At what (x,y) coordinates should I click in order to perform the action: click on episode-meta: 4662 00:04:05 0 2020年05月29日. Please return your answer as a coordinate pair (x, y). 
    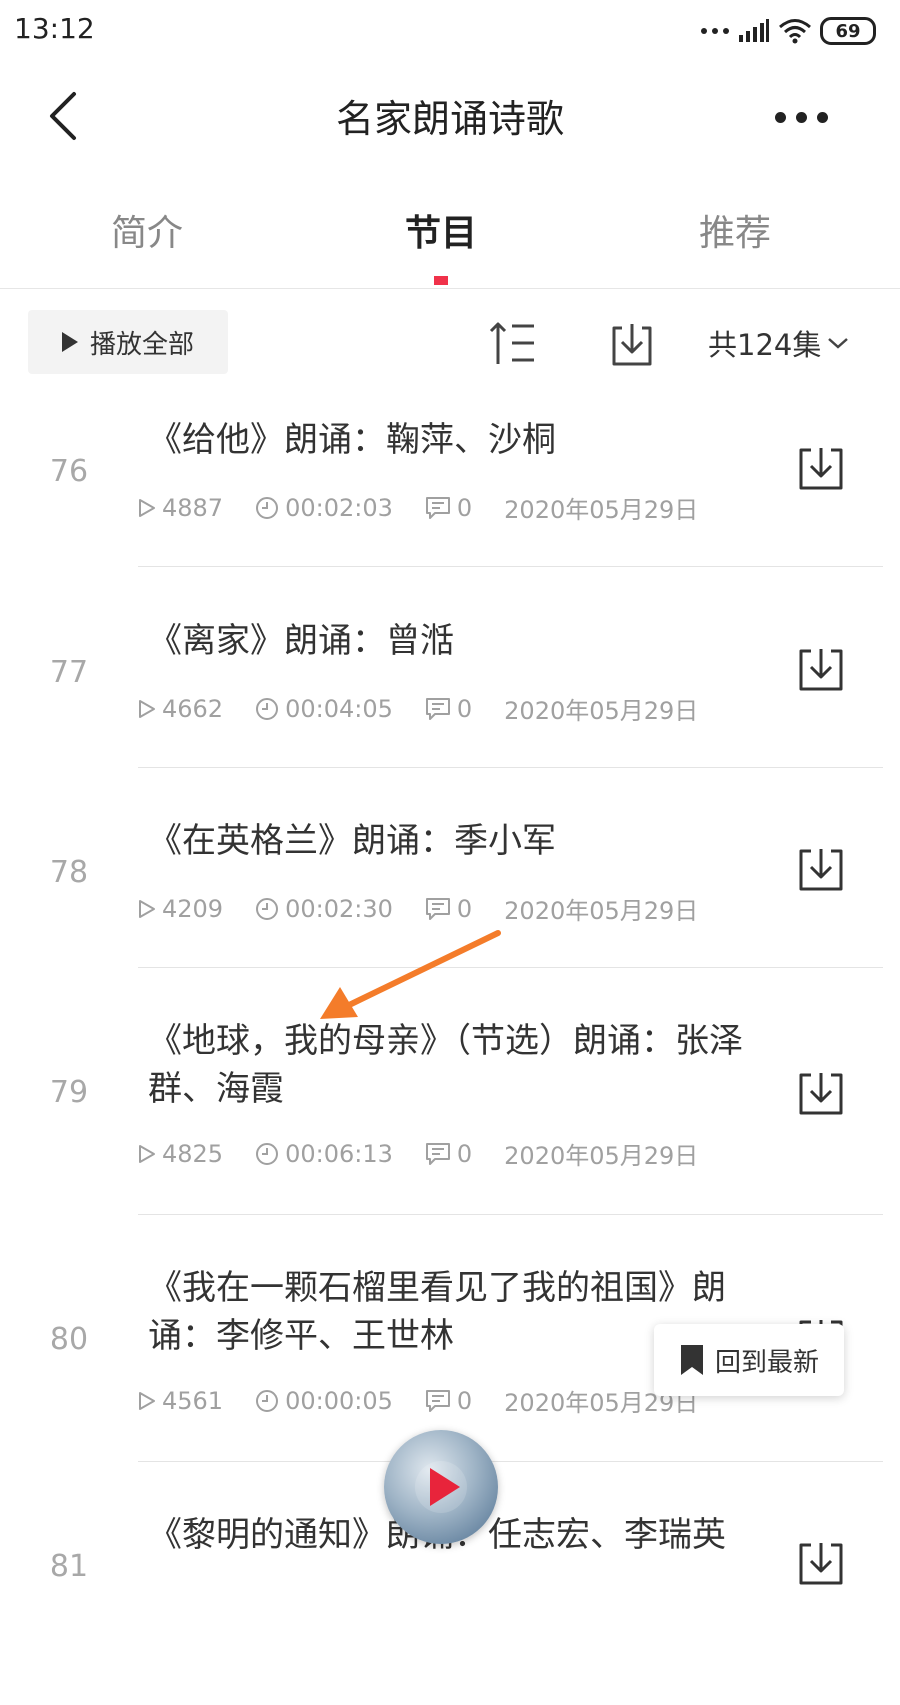
    Looking at the image, I should click on (448, 708).